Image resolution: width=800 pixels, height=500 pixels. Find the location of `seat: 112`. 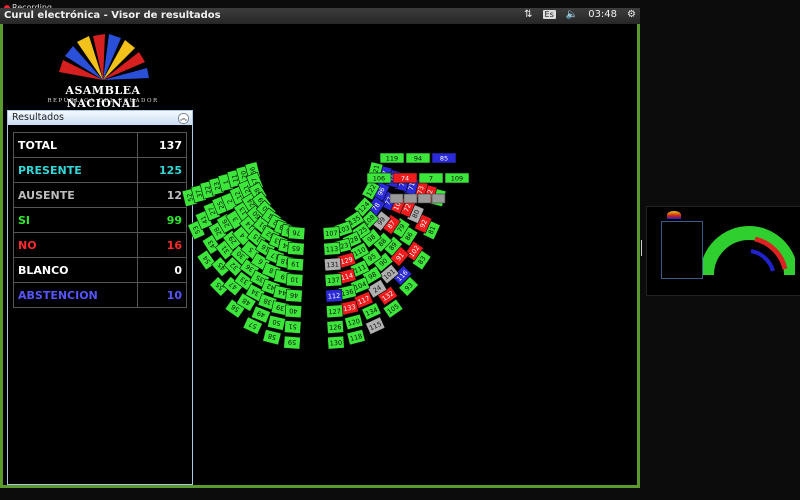

seat: 112 is located at coordinates (334, 295).